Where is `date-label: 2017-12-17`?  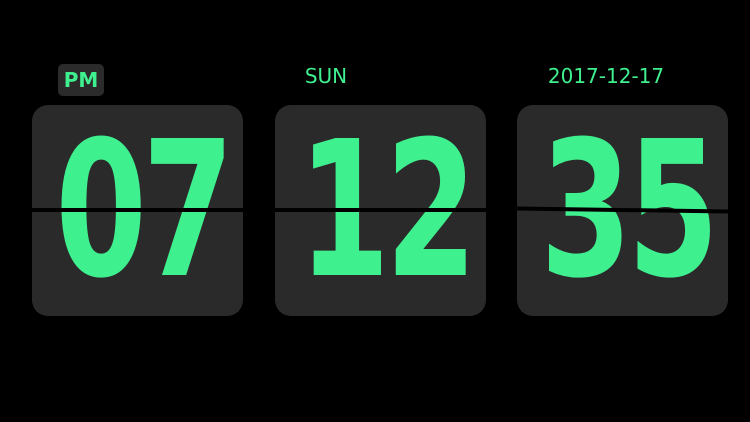
date-label: 2017-12-17 is located at coordinates (606, 76).